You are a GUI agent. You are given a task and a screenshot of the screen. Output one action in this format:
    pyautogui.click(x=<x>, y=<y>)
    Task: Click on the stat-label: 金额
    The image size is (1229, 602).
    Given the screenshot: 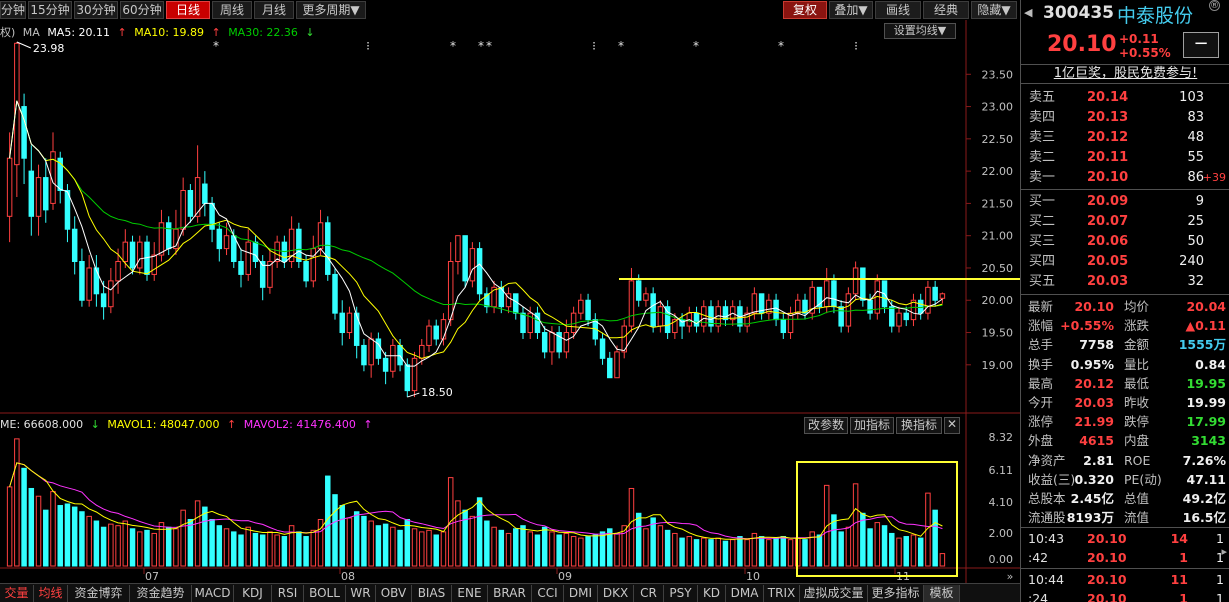 What is the action you would take?
    pyautogui.click(x=1137, y=345)
    